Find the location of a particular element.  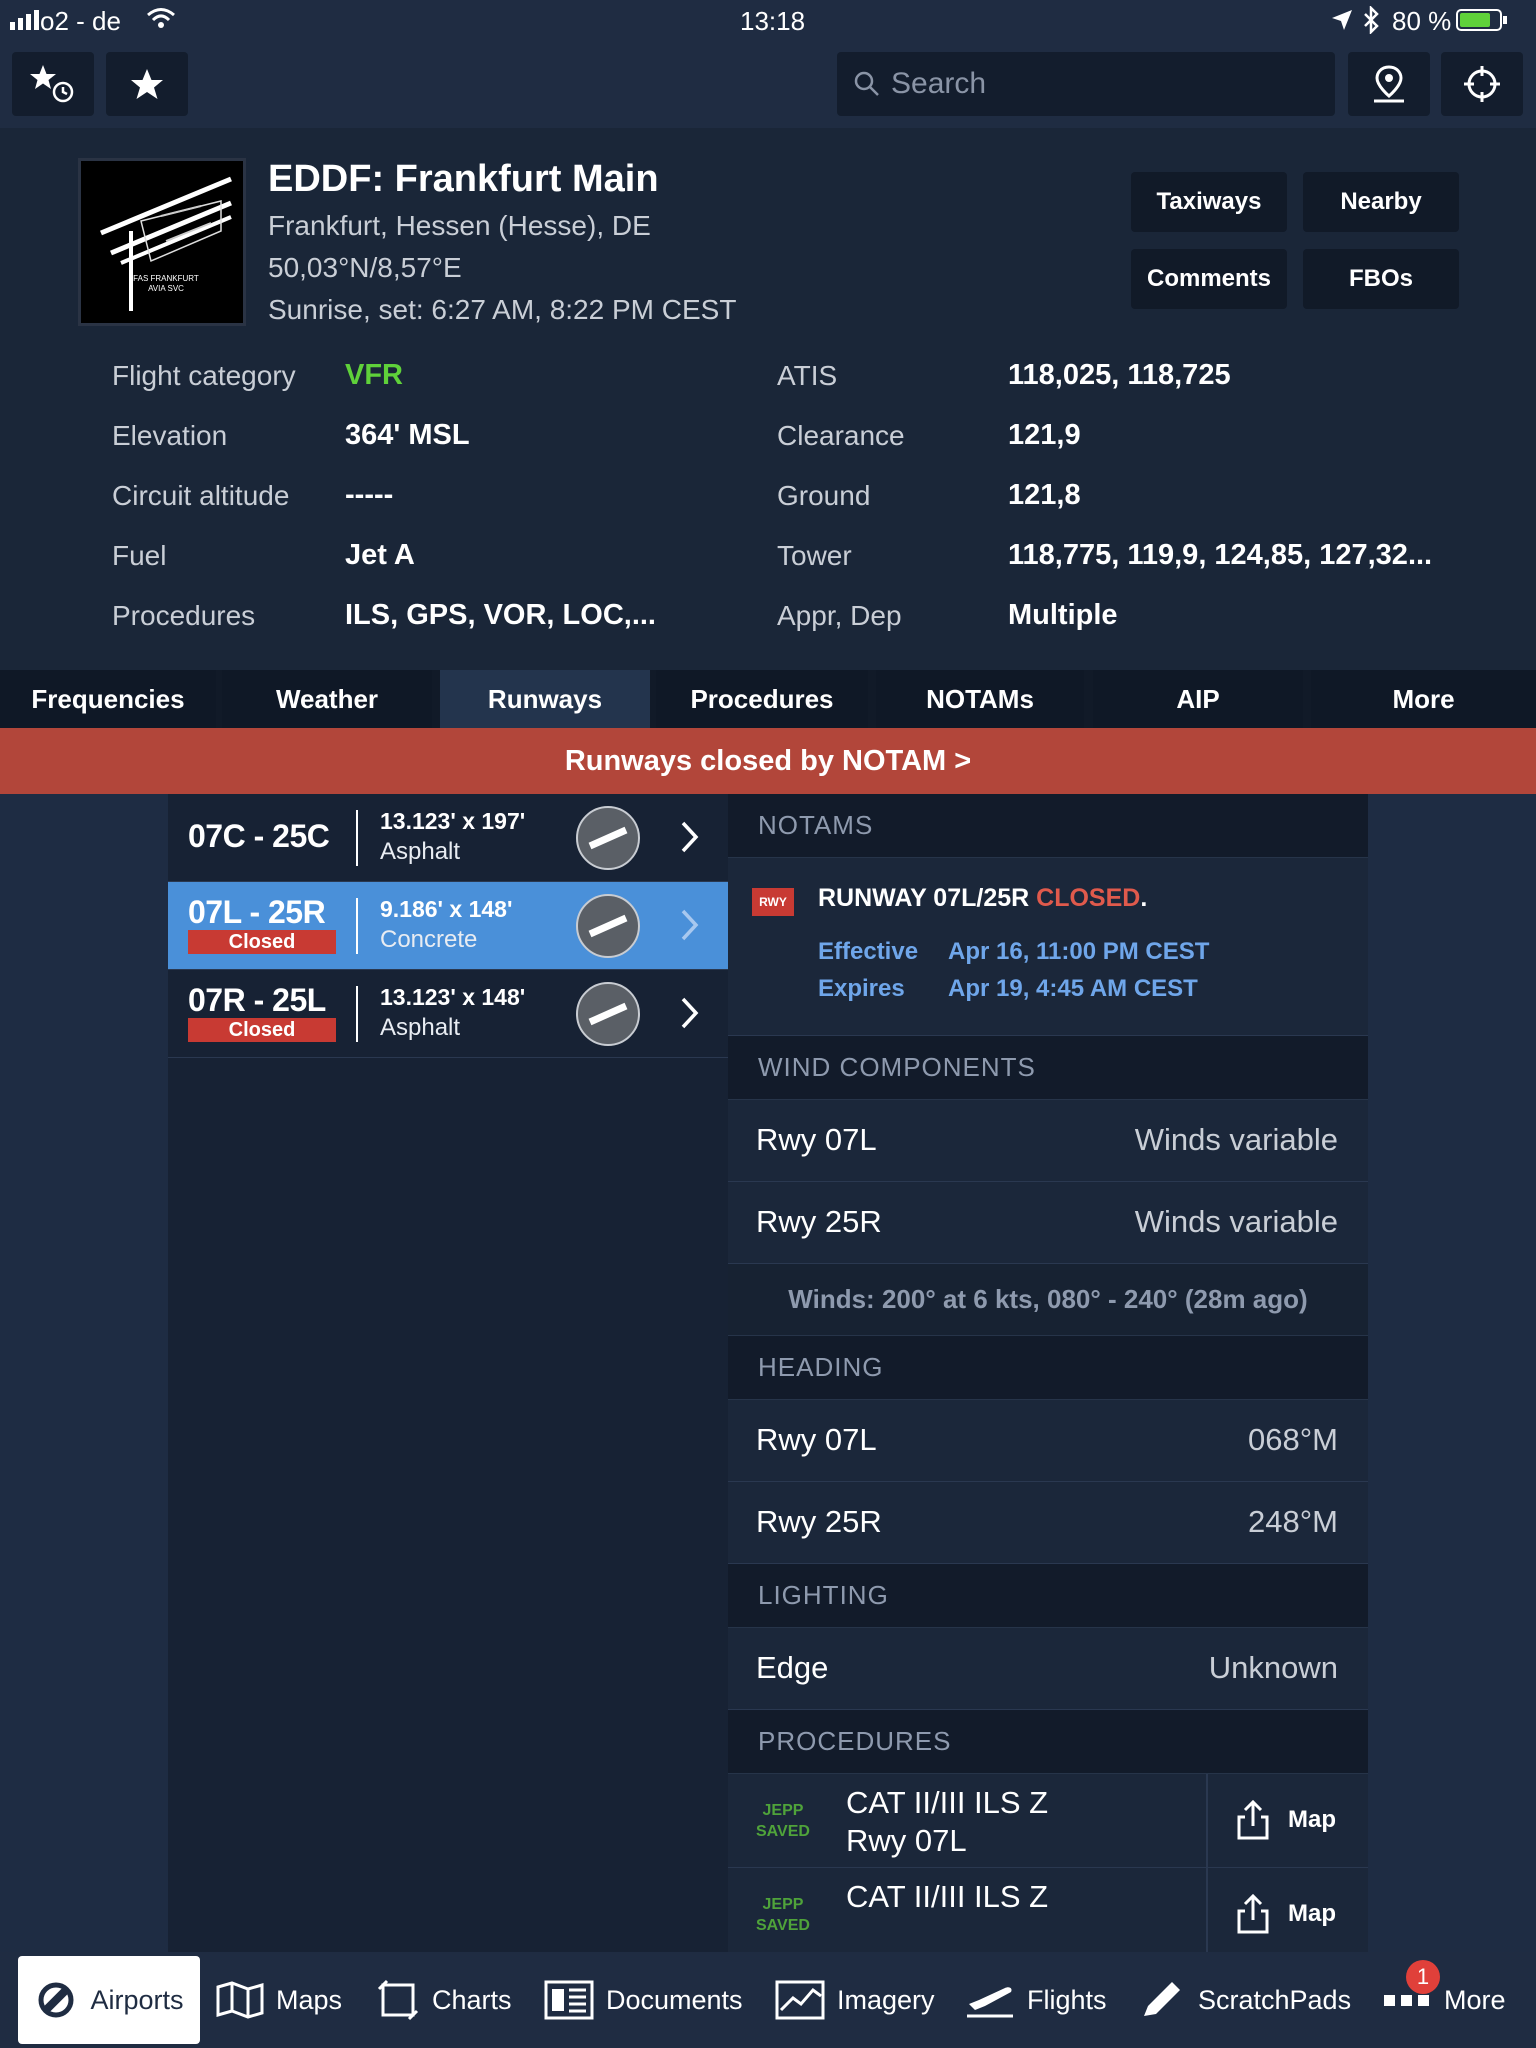

tab-weather: Weather is located at coordinates (327, 699).